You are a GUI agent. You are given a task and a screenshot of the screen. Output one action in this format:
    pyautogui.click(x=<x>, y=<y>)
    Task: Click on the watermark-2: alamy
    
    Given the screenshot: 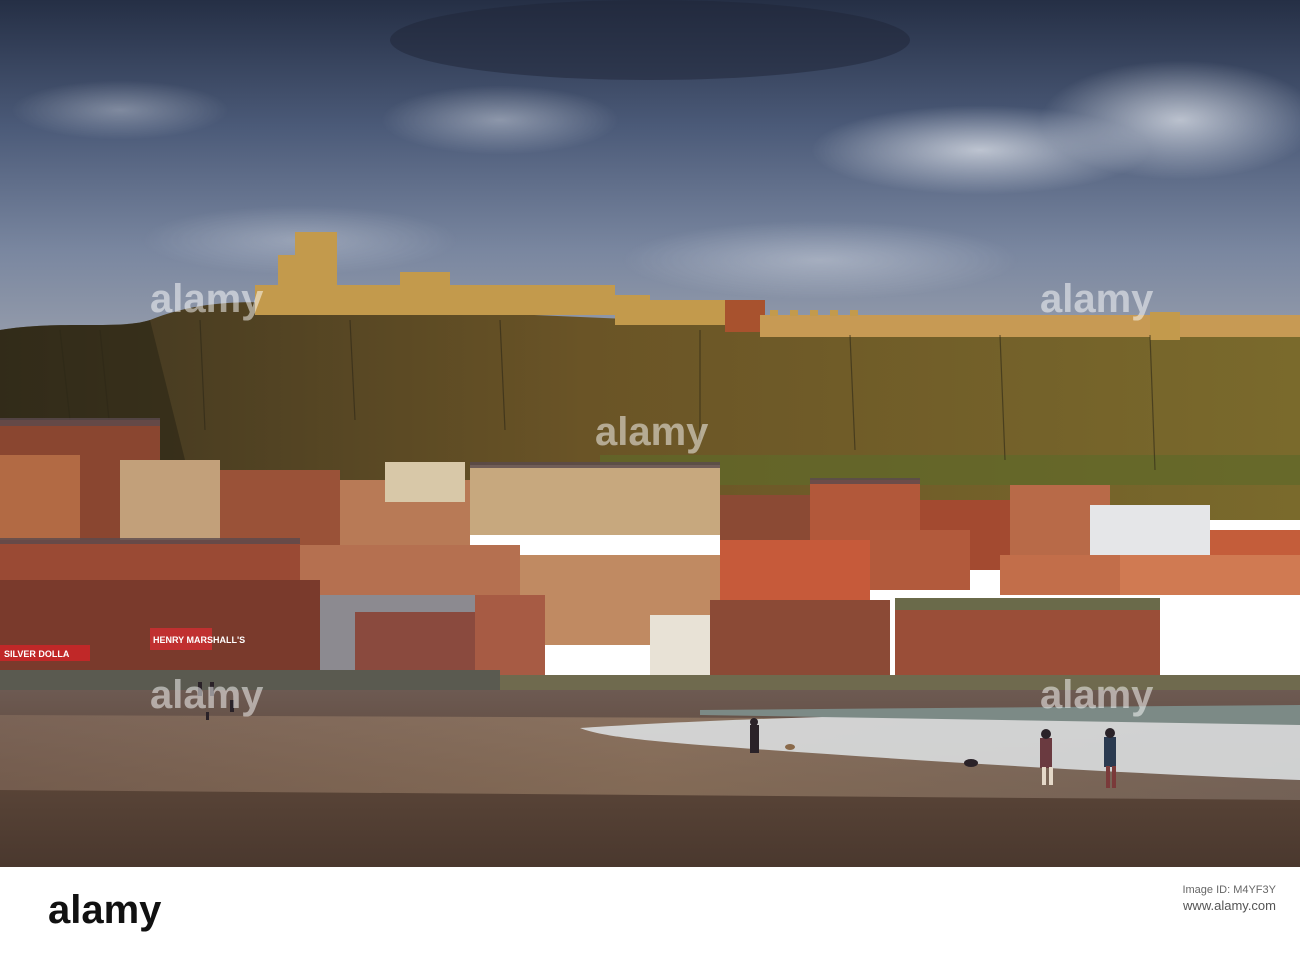 What is the action you would take?
    pyautogui.click(x=1097, y=299)
    